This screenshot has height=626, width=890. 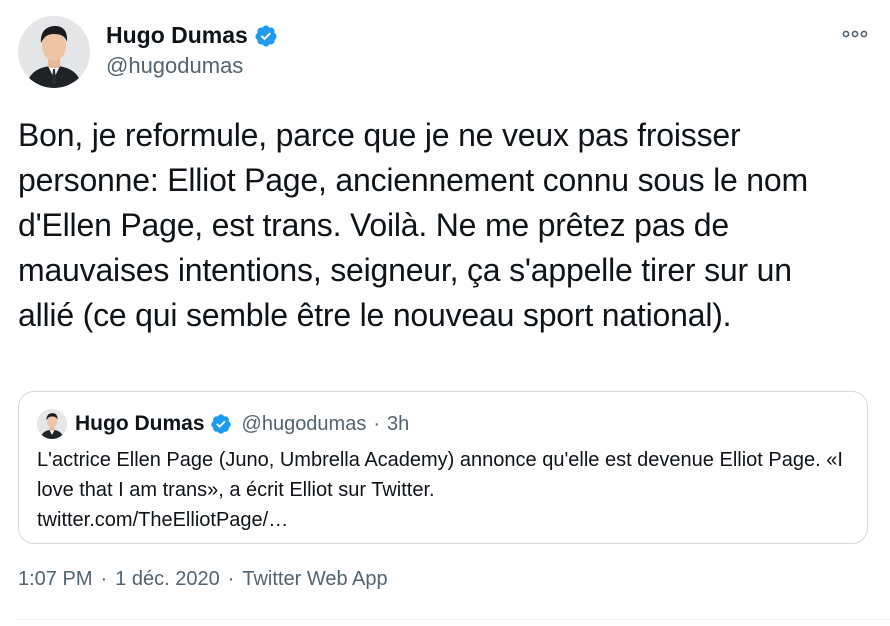 I want to click on tweet-source: Twitter Web App, so click(x=314, y=579).